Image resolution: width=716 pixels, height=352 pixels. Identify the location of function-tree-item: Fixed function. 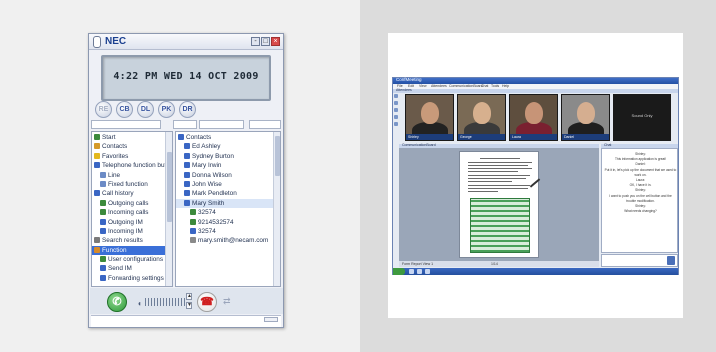
(132, 184).